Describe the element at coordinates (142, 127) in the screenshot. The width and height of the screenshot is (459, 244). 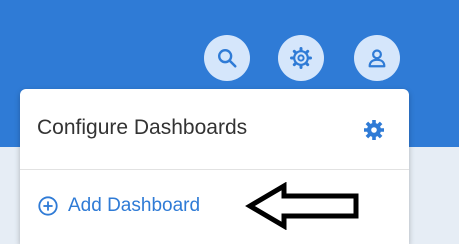
I see `menu-title: Configure Dashboards` at that location.